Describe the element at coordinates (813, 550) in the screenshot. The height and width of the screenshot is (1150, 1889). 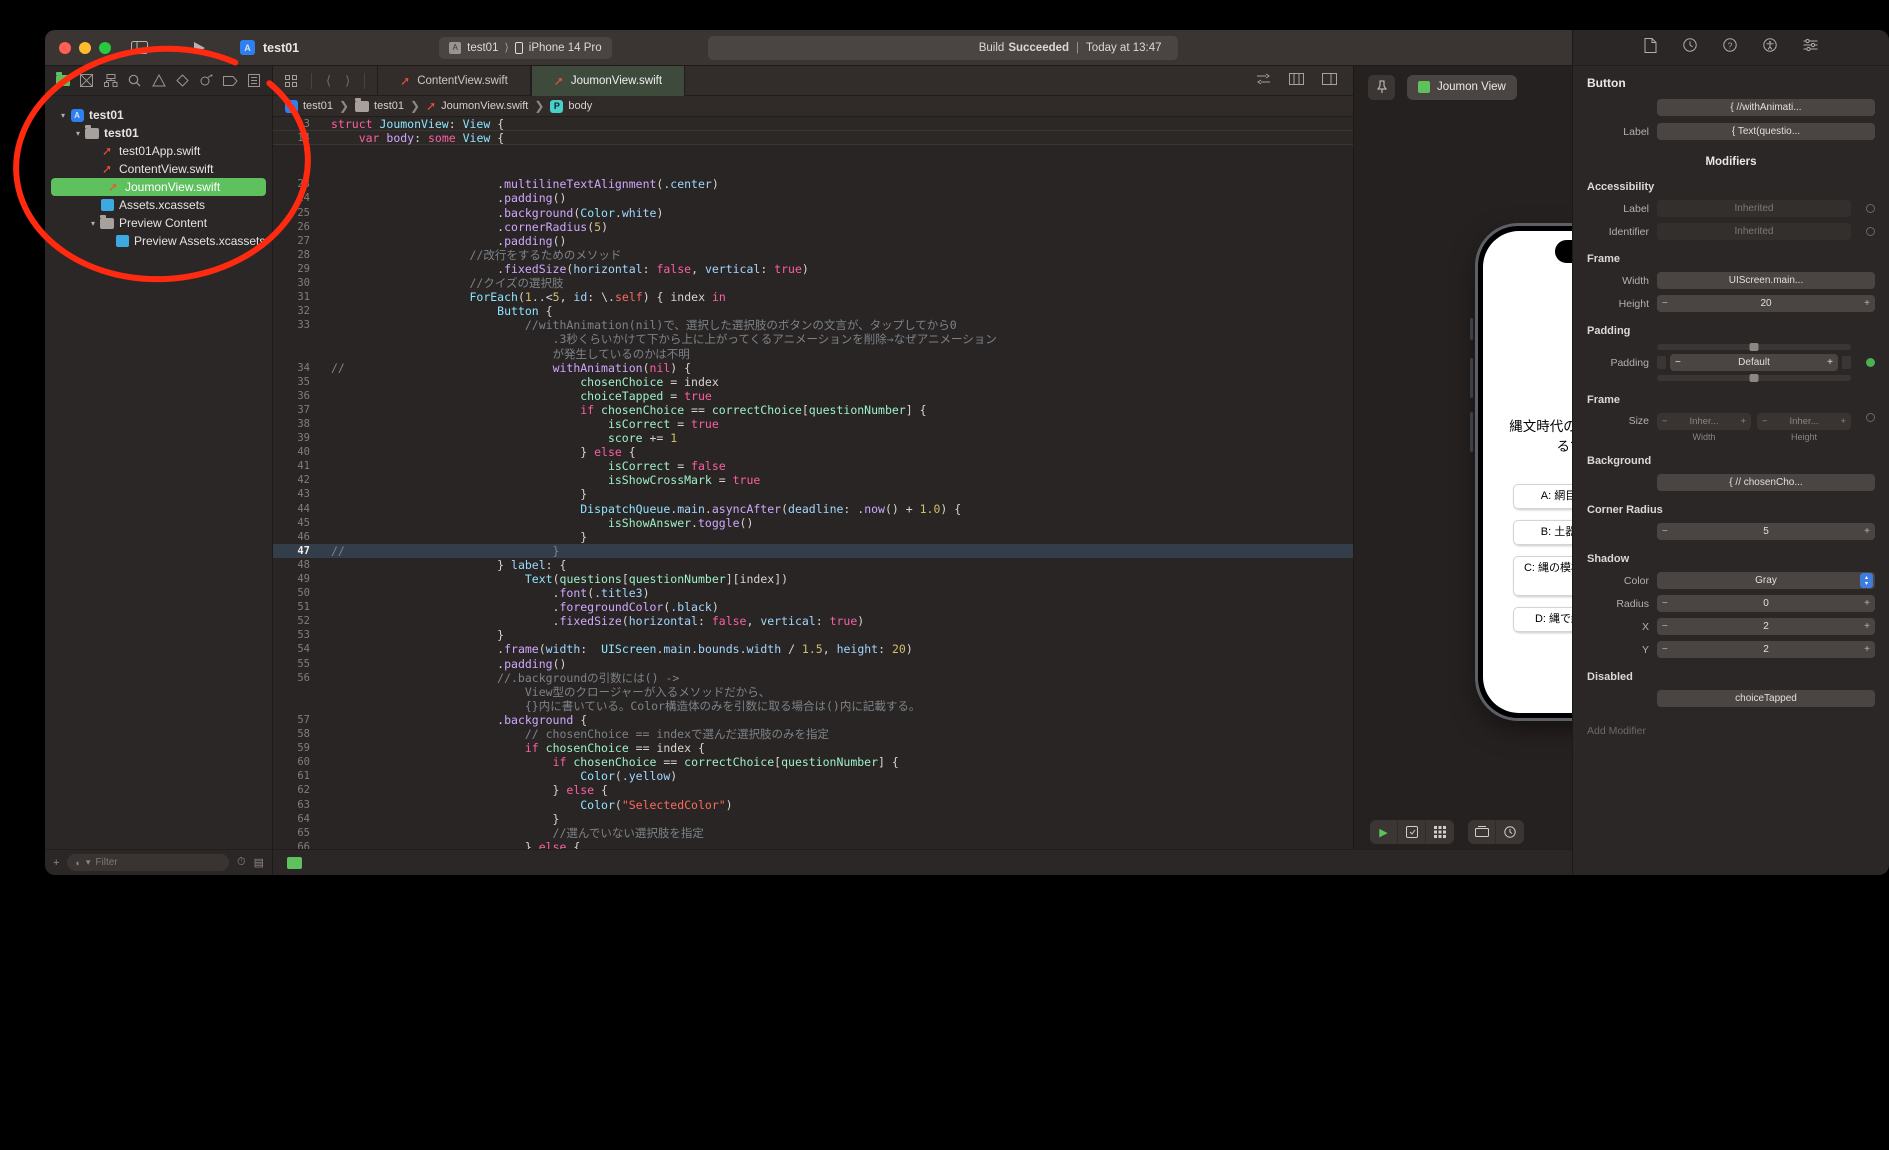
I see `code-line: 47 // }` at that location.